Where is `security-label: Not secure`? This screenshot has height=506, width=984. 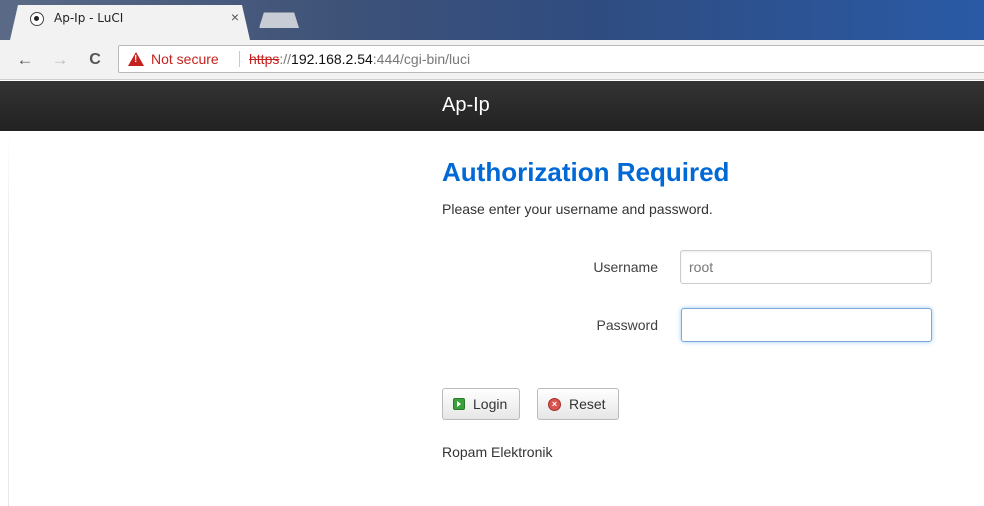 security-label: Not secure is located at coordinates (185, 59).